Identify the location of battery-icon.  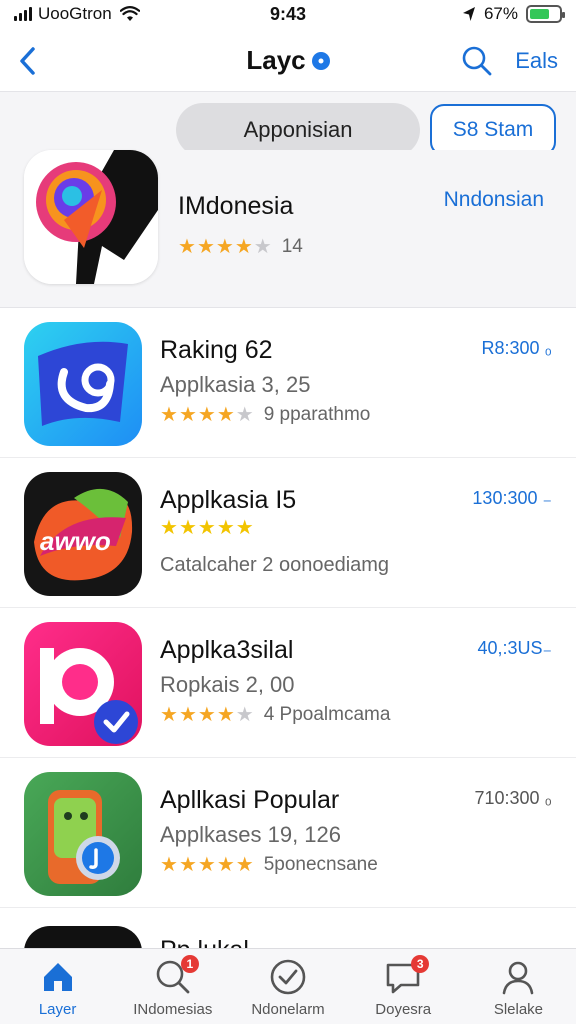
(545, 14).